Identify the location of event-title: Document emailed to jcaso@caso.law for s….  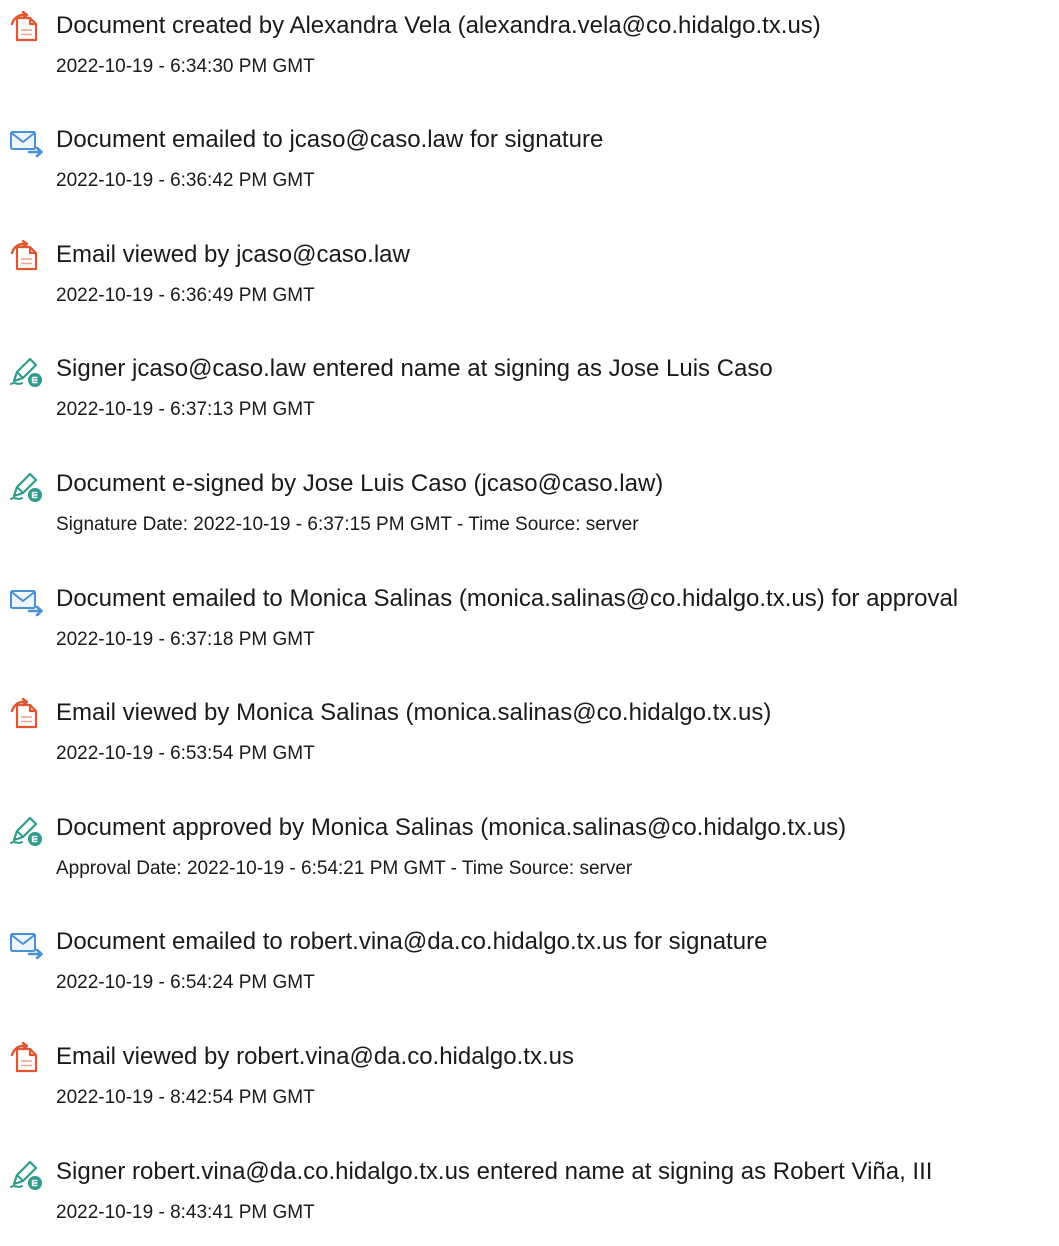
(330, 139).